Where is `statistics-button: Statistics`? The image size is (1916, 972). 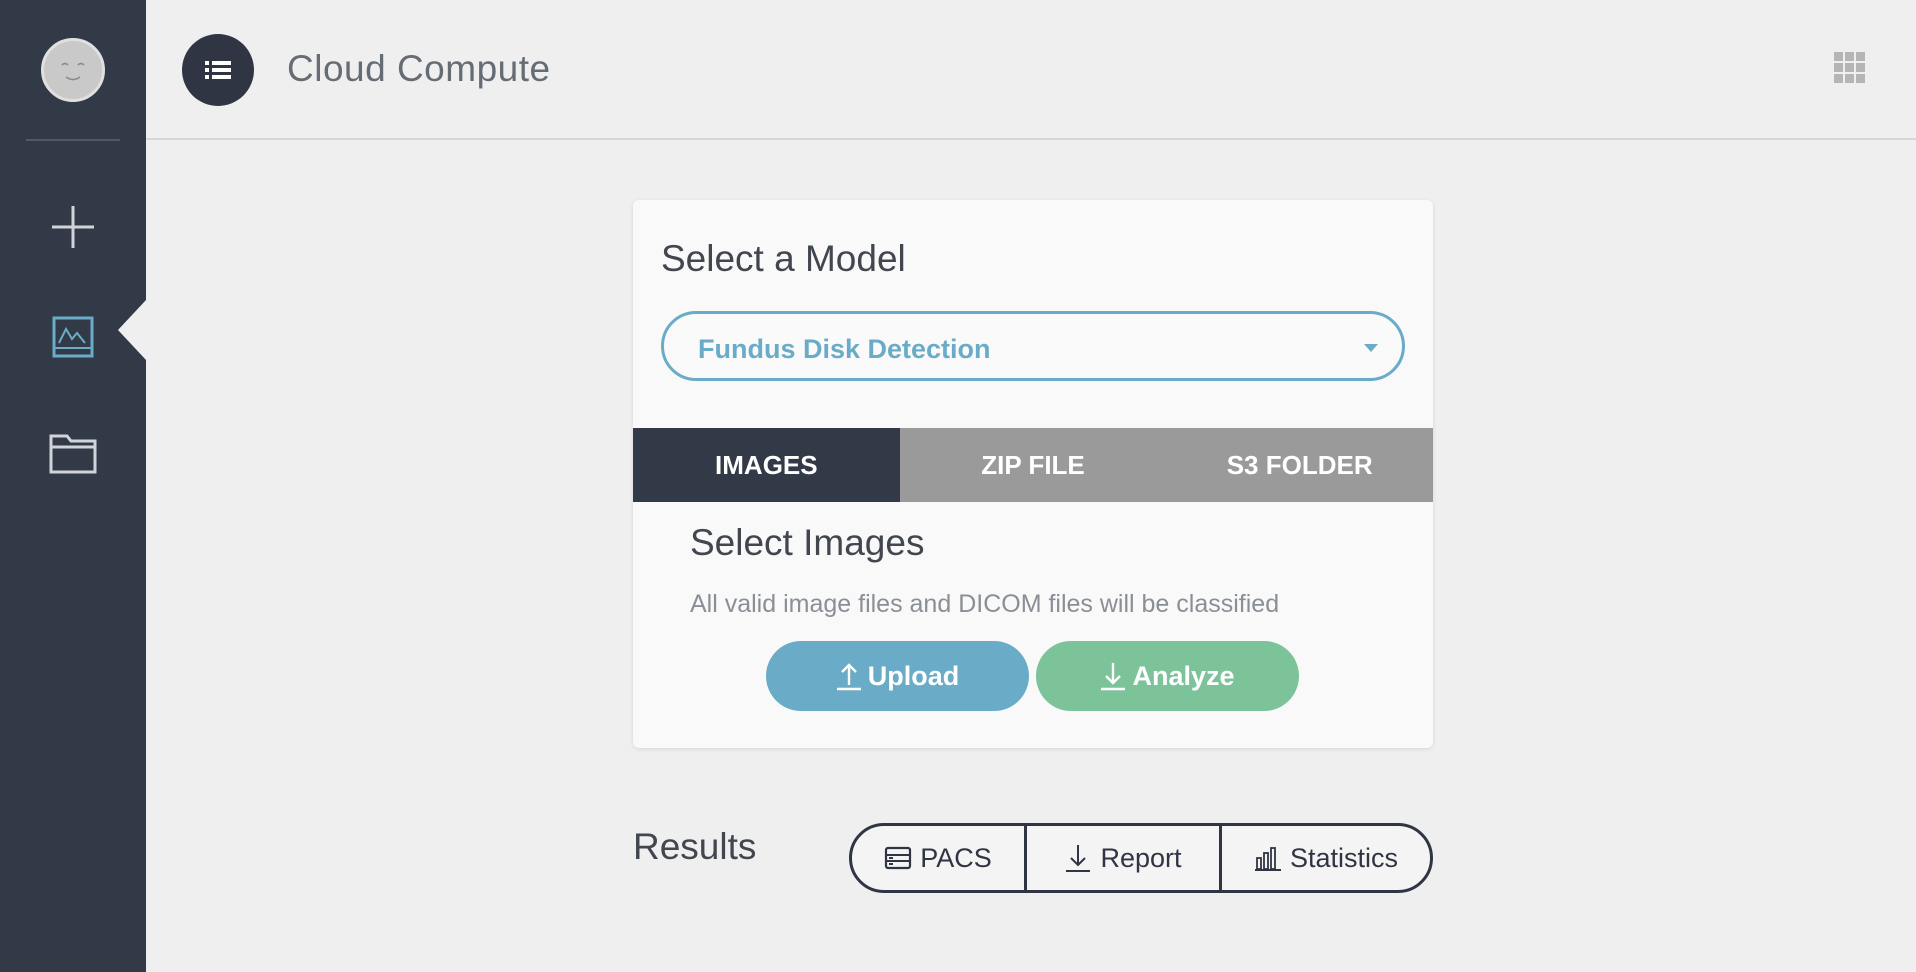 statistics-button: Statistics is located at coordinates (1324, 858).